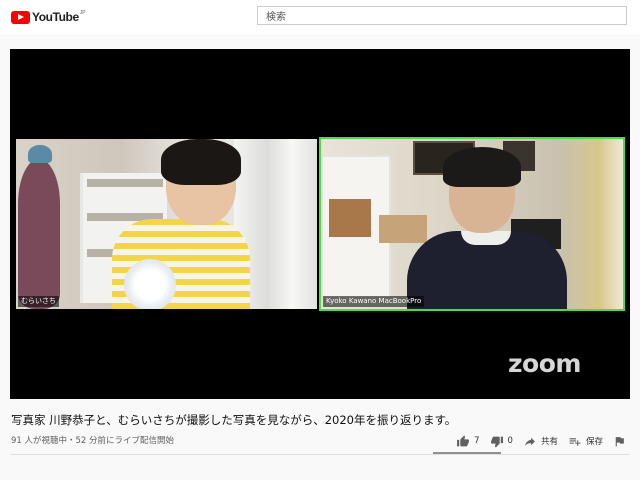 The width and height of the screenshot is (640, 480). I want to click on background-hat, so click(40, 154).